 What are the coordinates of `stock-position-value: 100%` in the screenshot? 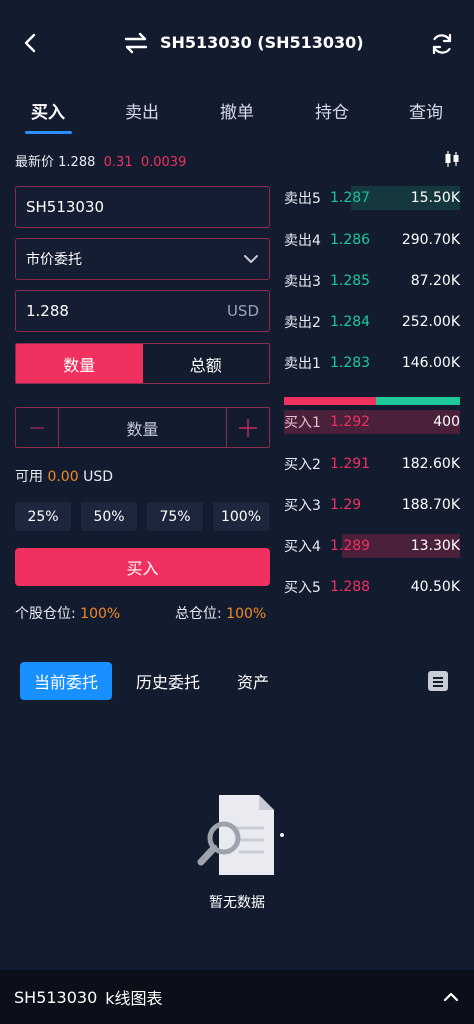 It's located at (100, 614).